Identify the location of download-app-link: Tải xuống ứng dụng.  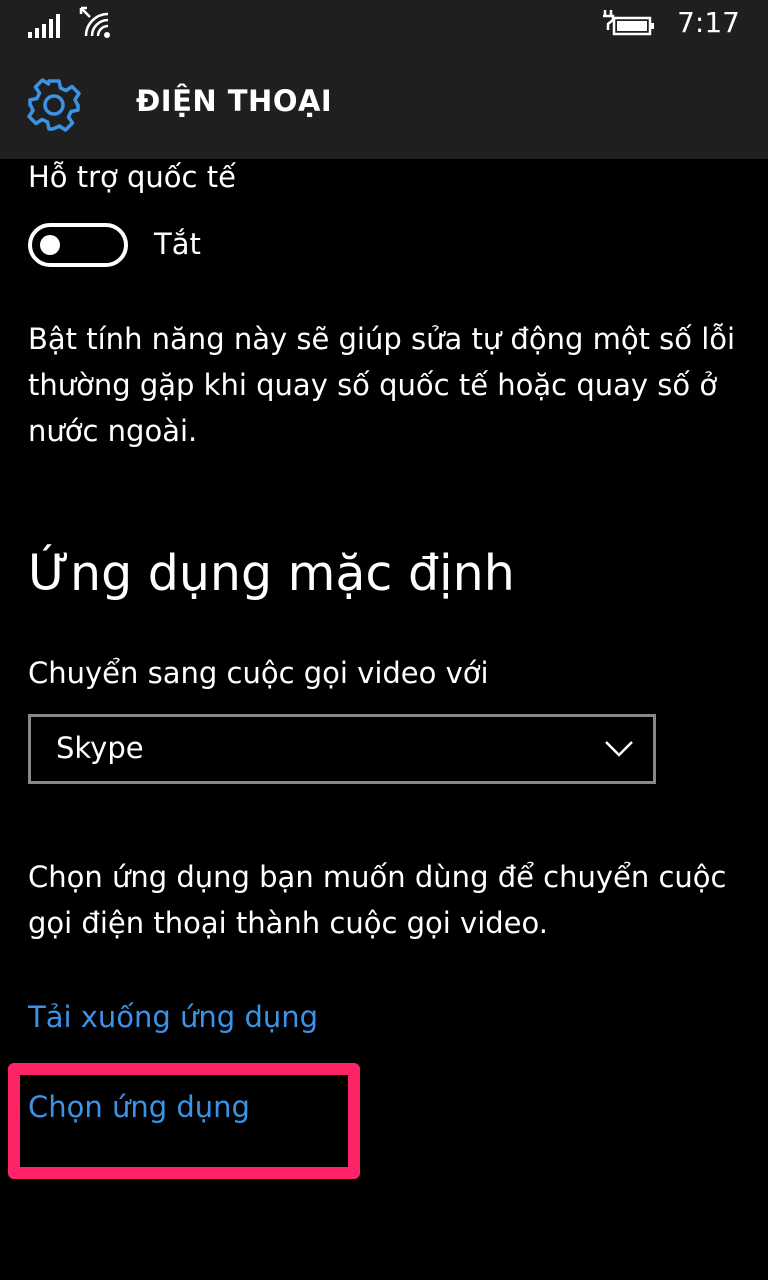
(173, 1017).